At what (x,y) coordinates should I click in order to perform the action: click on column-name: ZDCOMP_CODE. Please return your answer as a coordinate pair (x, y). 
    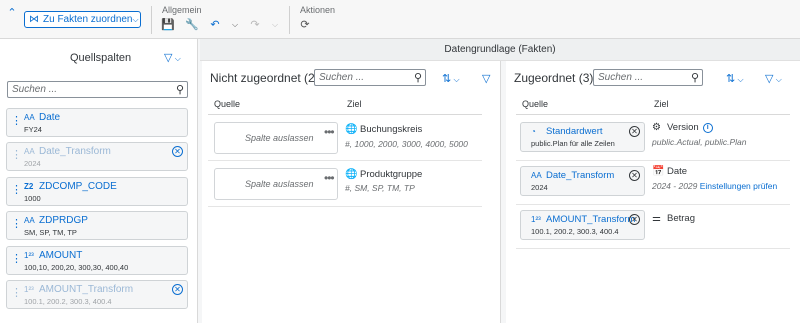
    Looking at the image, I should click on (78, 186).